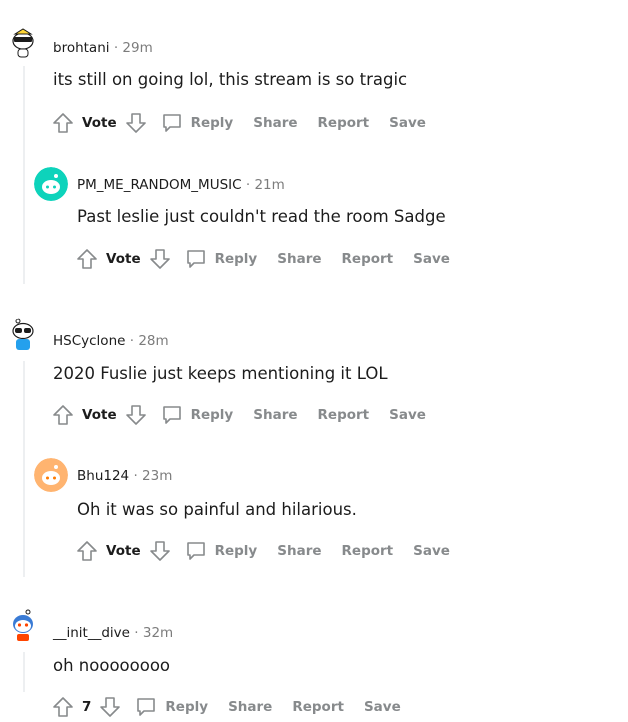  What do you see at coordinates (137, 48) in the screenshot?
I see `timestamp: 29m` at bounding box center [137, 48].